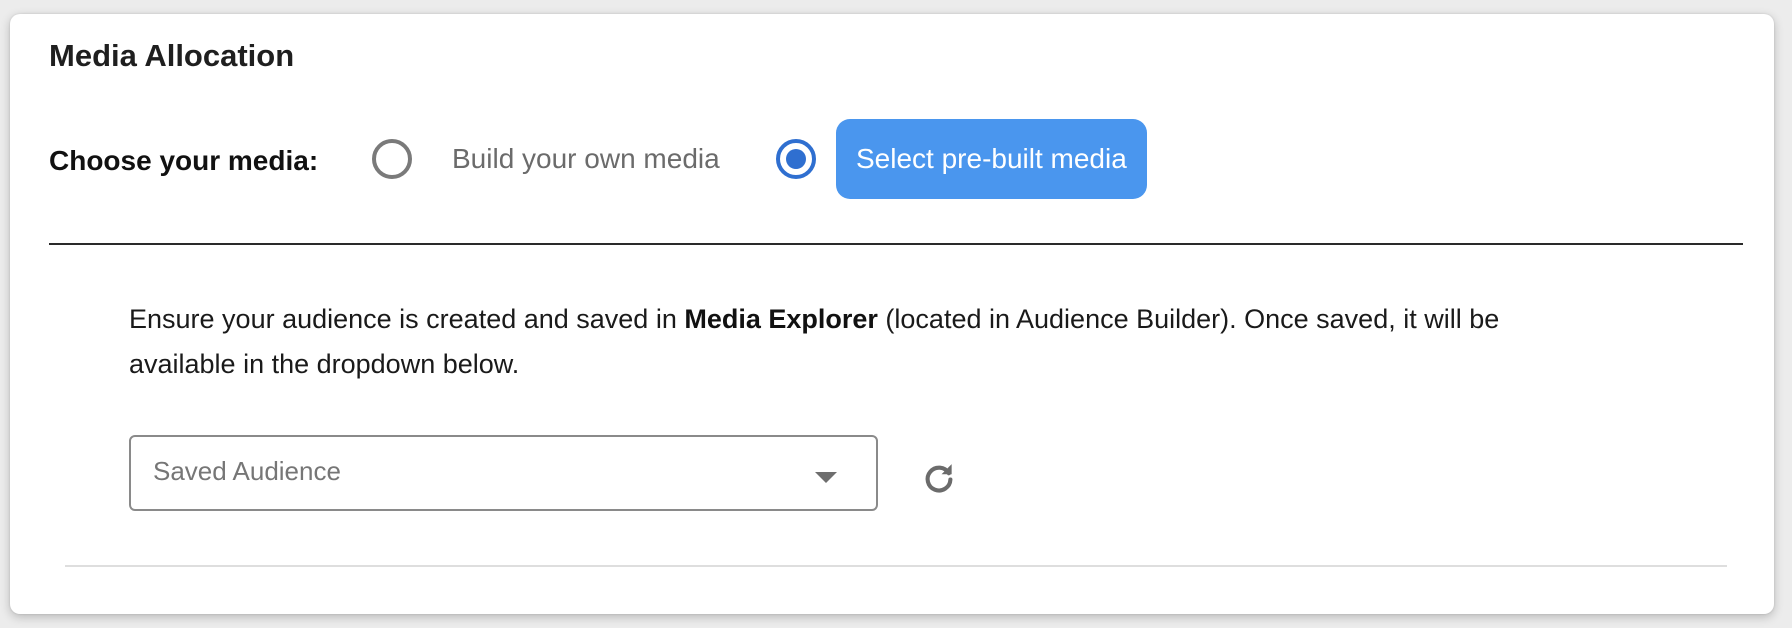 This screenshot has width=1792, height=628. What do you see at coordinates (247, 471) in the screenshot?
I see `saved-audience-placeholder: Saved Audience` at bounding box center [247, 471].